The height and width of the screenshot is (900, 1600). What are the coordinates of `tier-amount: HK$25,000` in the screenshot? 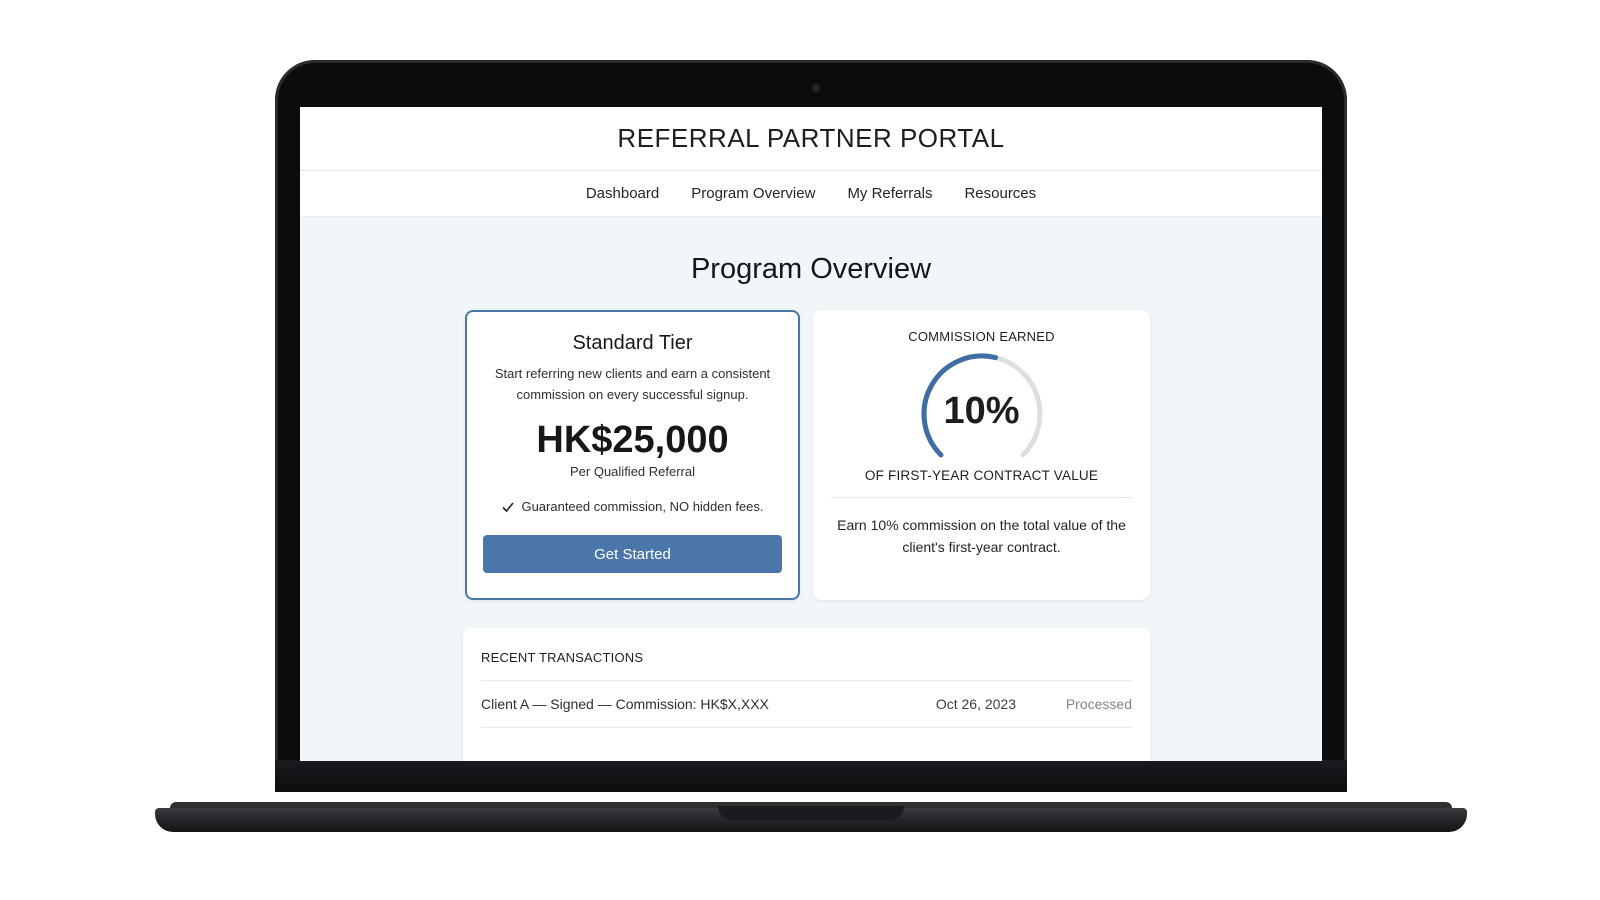 It's located at (632, 440).